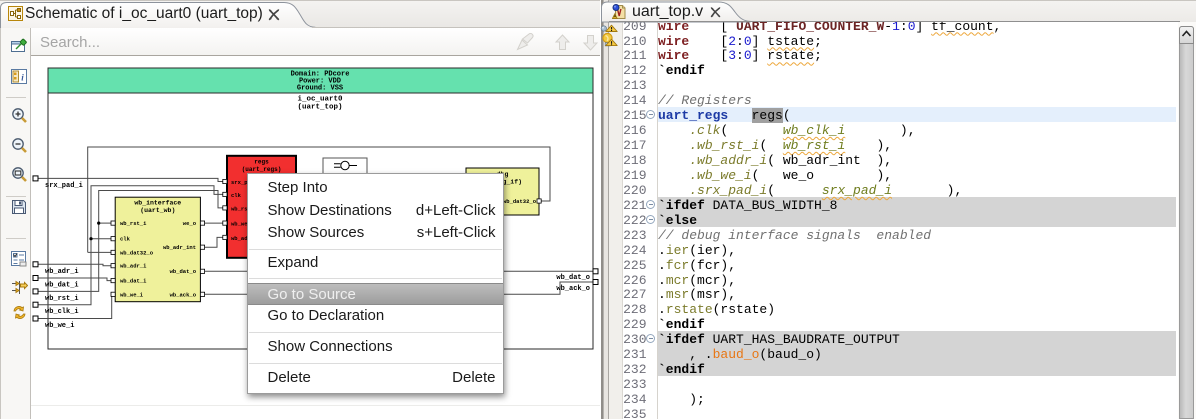  Describe the element at coordinates (320, 89) in the screenshot. I see `svg-text: Ground: VSS` at that location.